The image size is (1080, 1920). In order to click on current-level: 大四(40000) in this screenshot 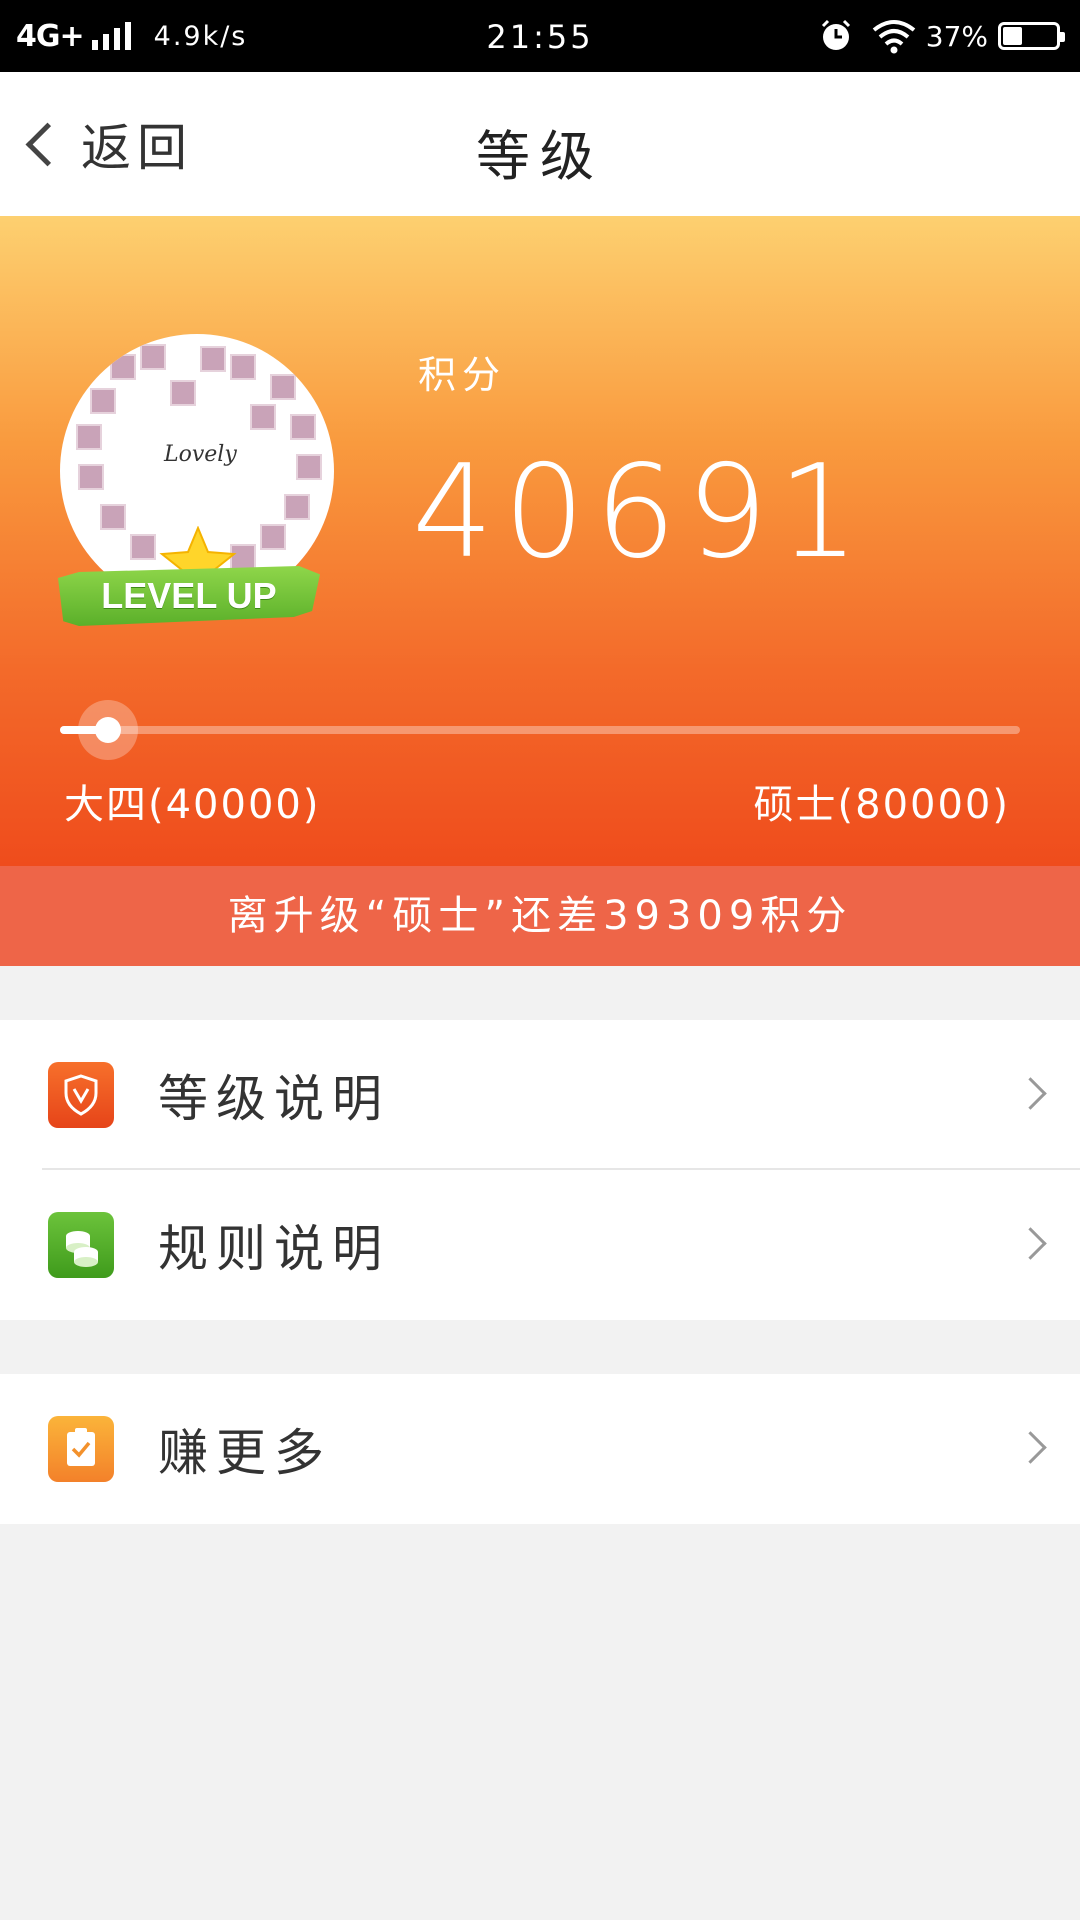, I will do `click(192, 805)`.